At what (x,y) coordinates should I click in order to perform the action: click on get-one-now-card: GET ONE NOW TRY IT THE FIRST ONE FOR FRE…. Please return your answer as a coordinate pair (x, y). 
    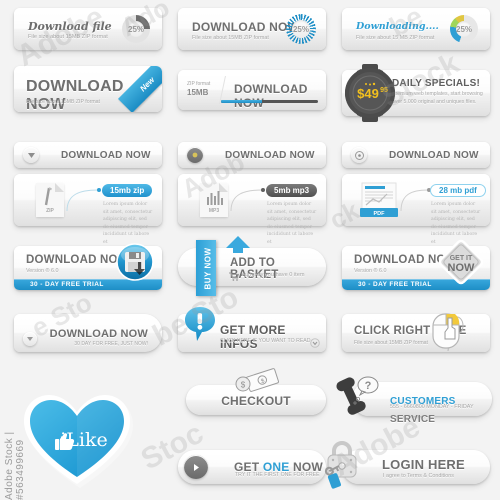
    Looking at the image, I should click on (252, 467).